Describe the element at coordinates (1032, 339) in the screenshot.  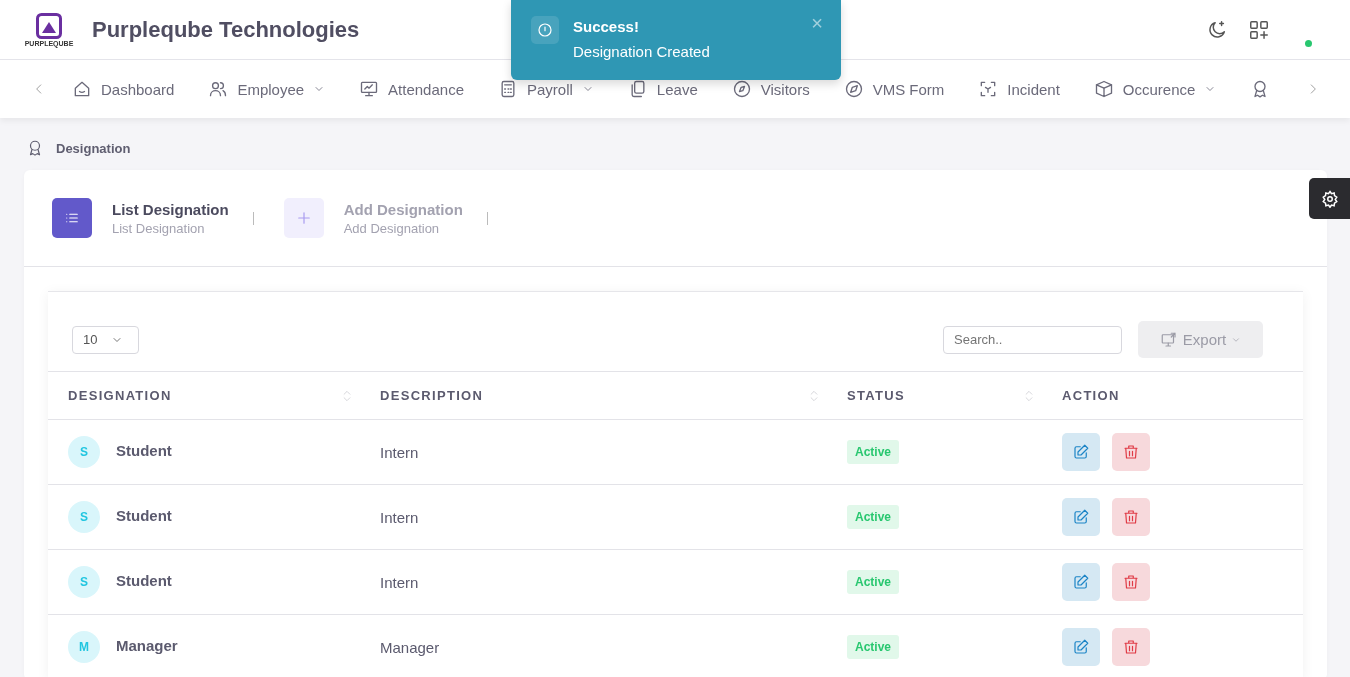
I see `search-field: Search..` at that location.